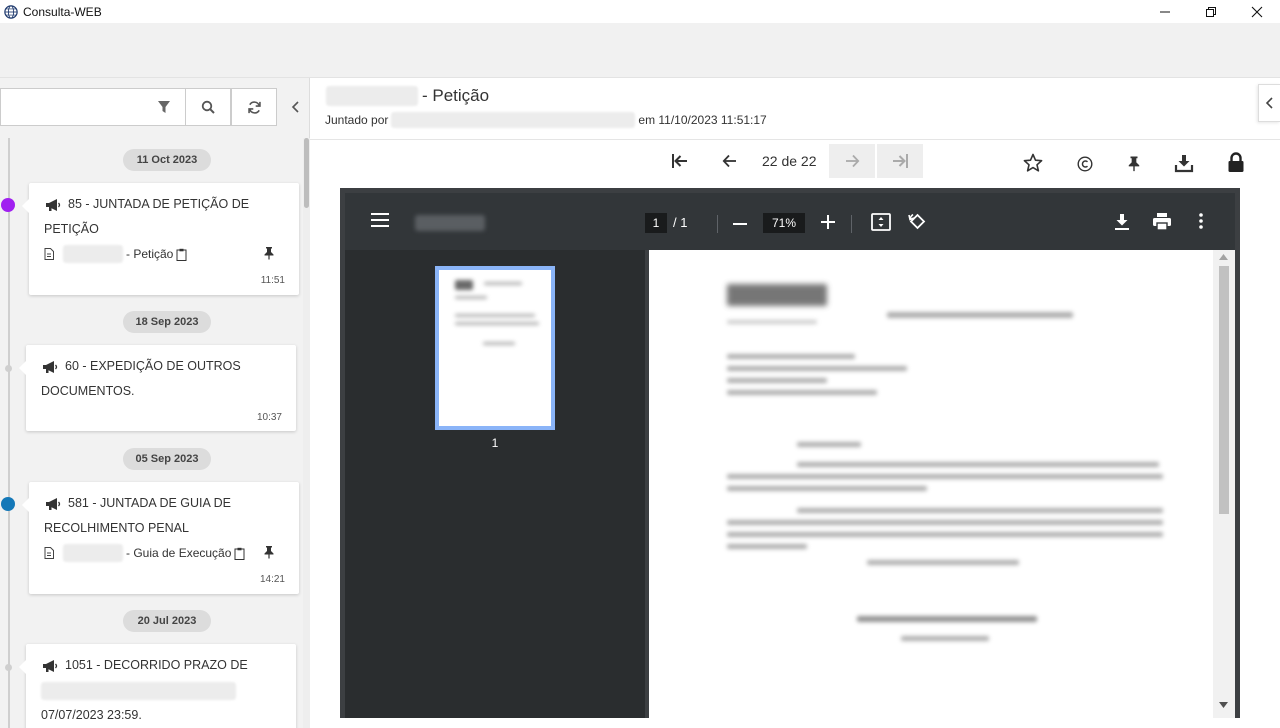 The image size is (1280, 728). I want to click on page-total: / 1, so click(680, 222).